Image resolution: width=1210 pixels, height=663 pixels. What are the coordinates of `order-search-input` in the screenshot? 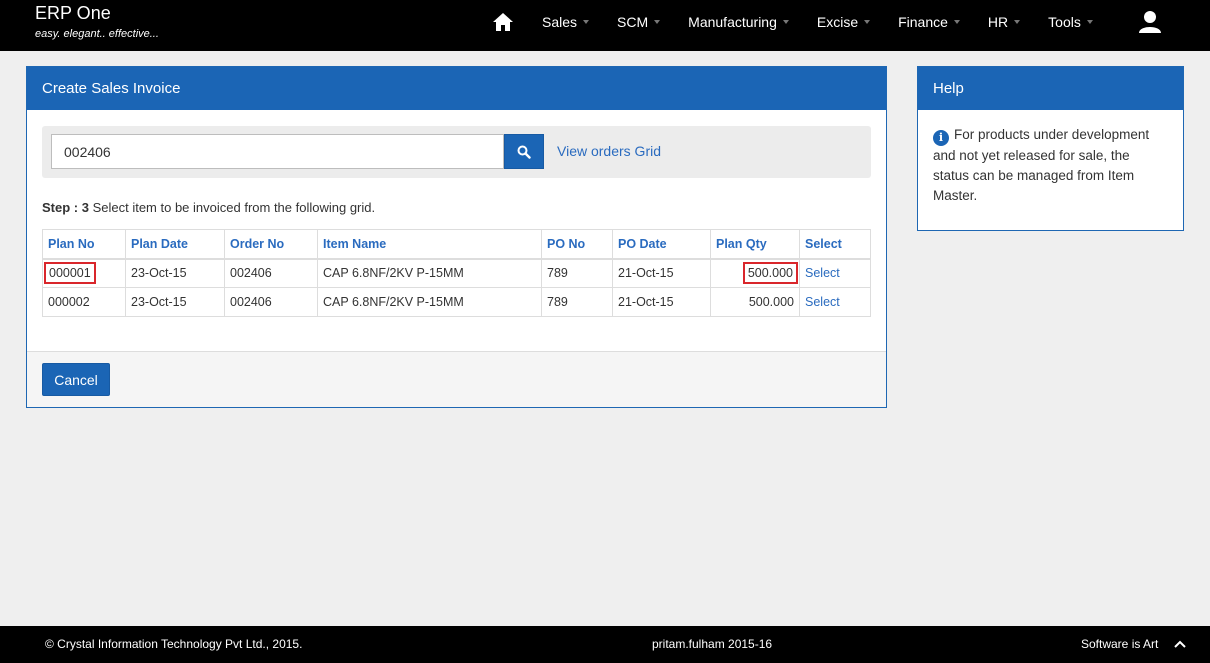 It's located at (277, 151).